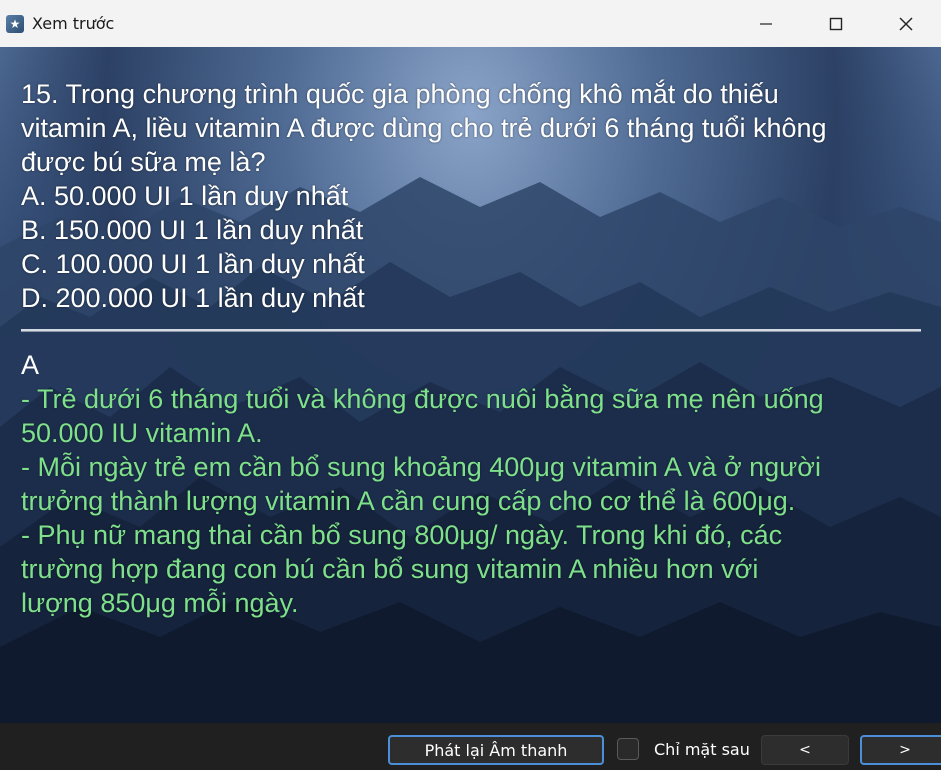  I want to click on next-button: >, so click(900, 750).